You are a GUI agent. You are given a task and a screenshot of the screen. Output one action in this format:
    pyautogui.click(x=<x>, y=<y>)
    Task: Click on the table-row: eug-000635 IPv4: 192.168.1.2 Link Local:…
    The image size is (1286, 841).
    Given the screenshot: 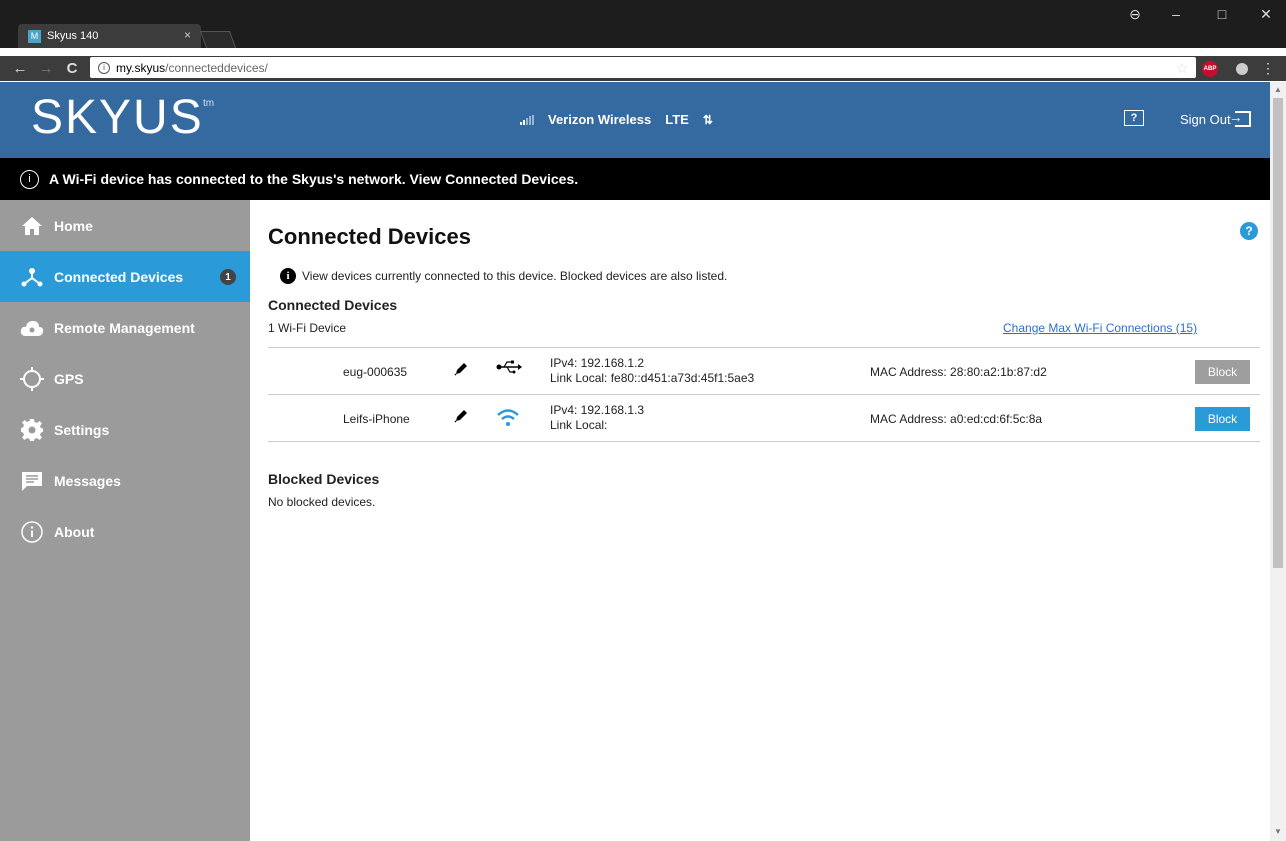 What is the action you would take?
    pyautogui.click(x=764, y=371)
    